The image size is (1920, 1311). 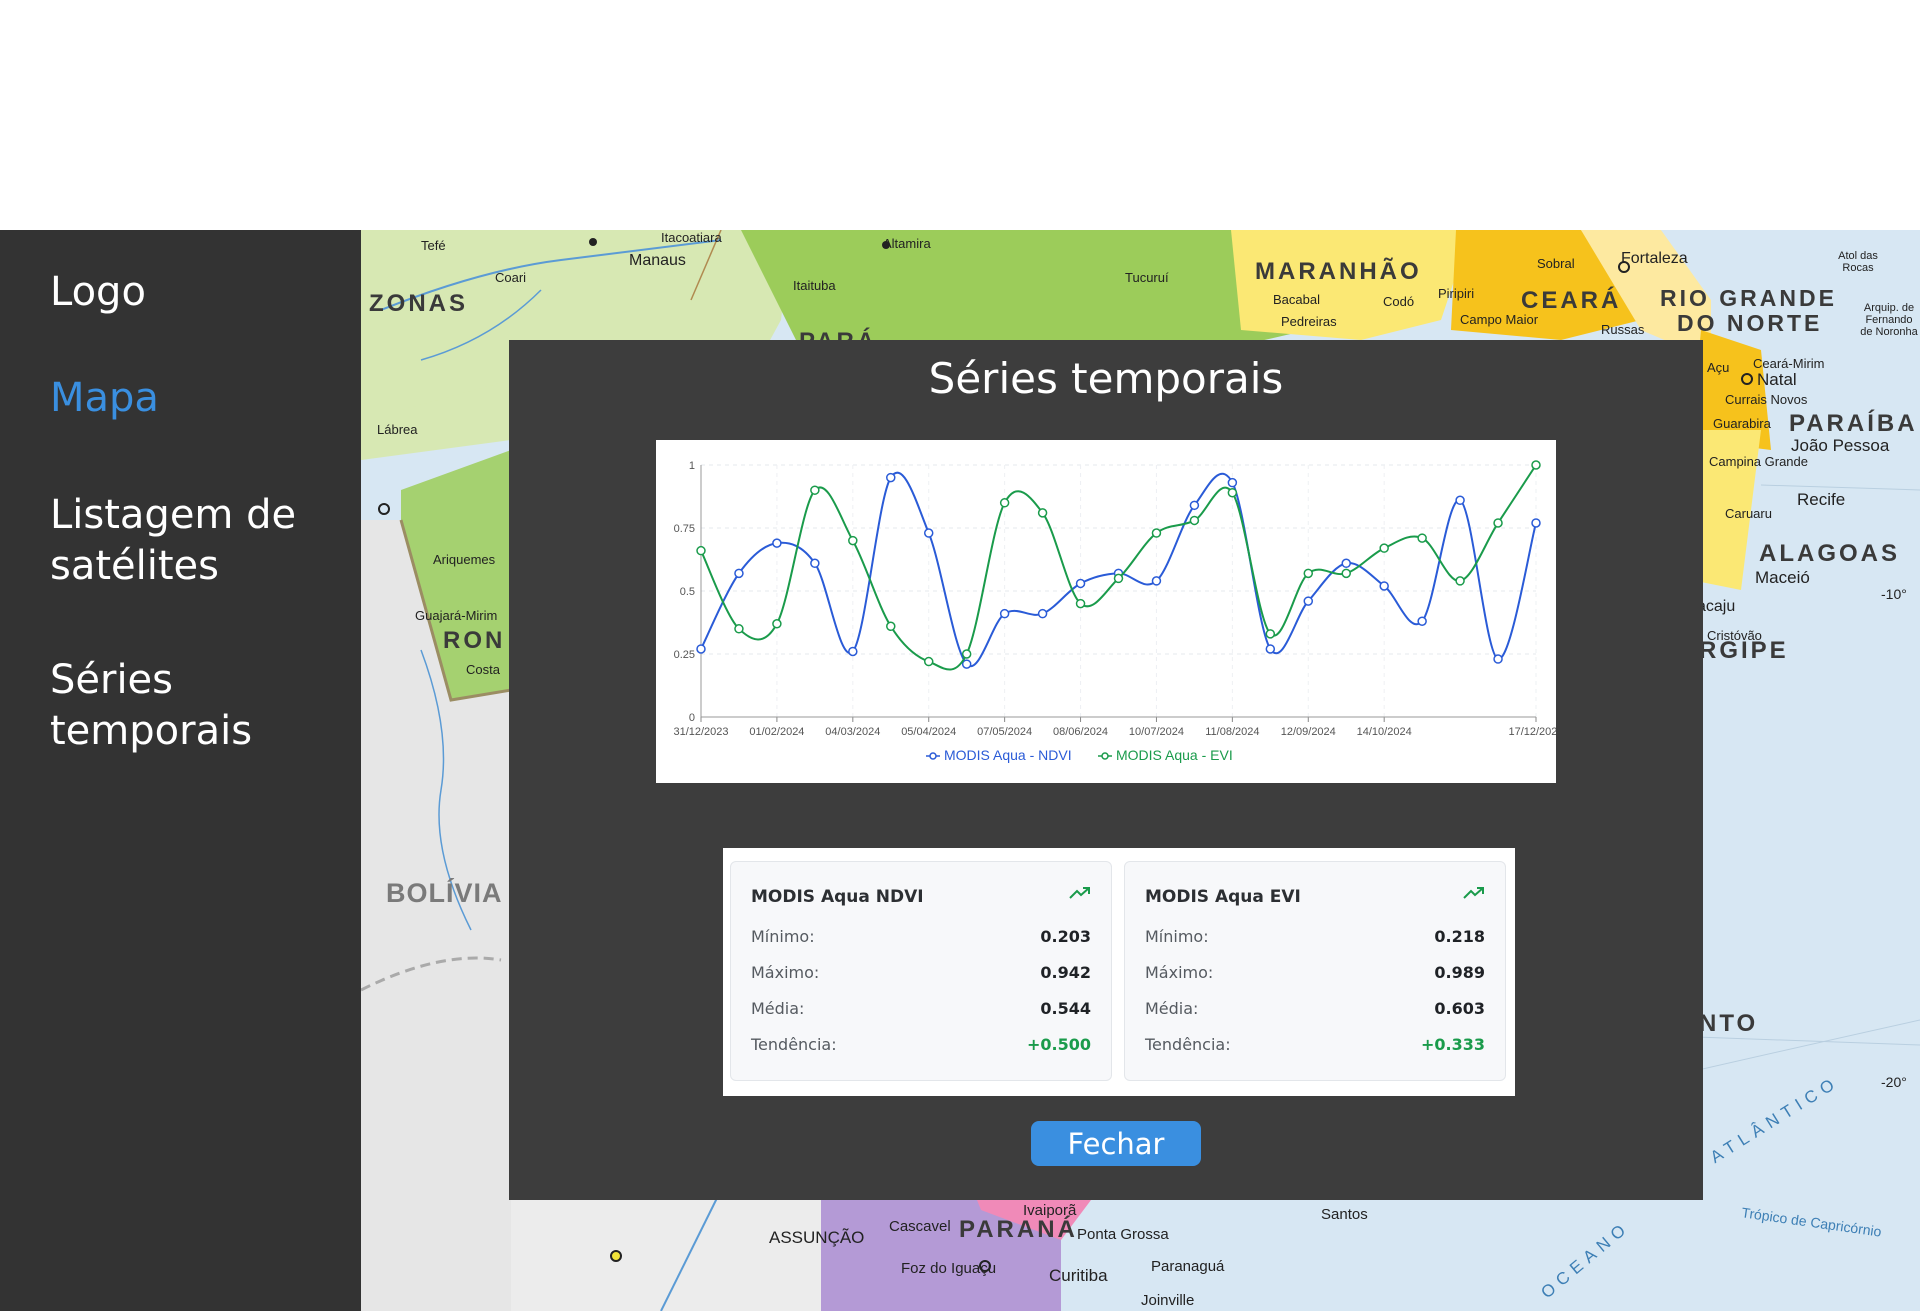 I want to click on map-label-guajara: Guajará-Mirim, so click(x=456, y=615).